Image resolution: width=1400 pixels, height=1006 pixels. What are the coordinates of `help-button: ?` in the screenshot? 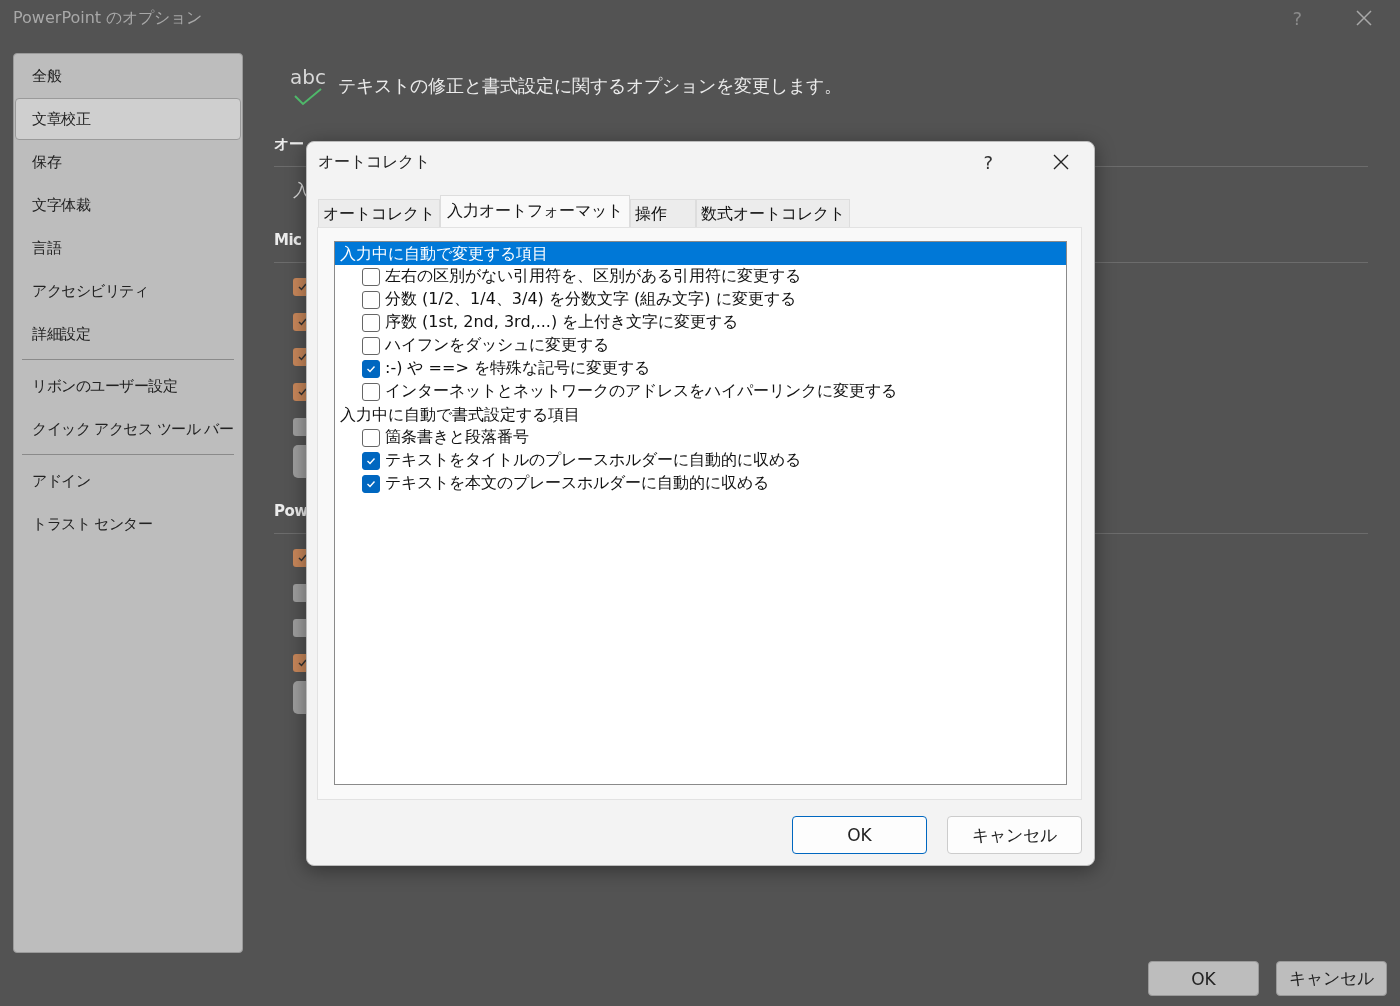 It's located at (988, 162).